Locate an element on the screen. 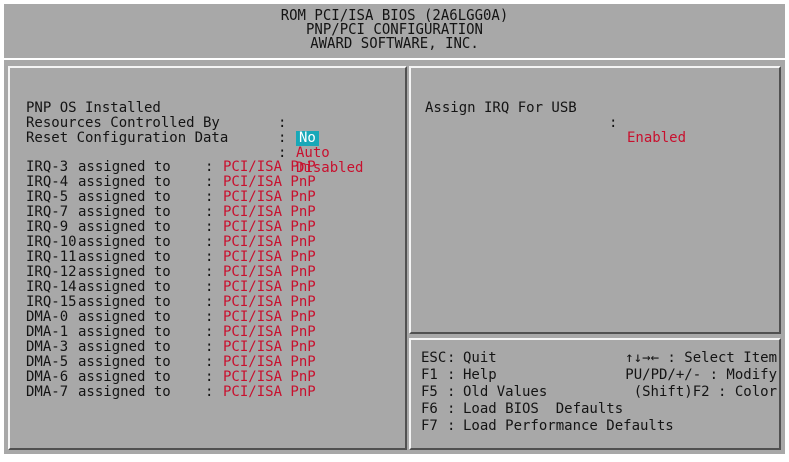  help-row: F7: Load Performance Defaults is located at coordinates (599, 426).